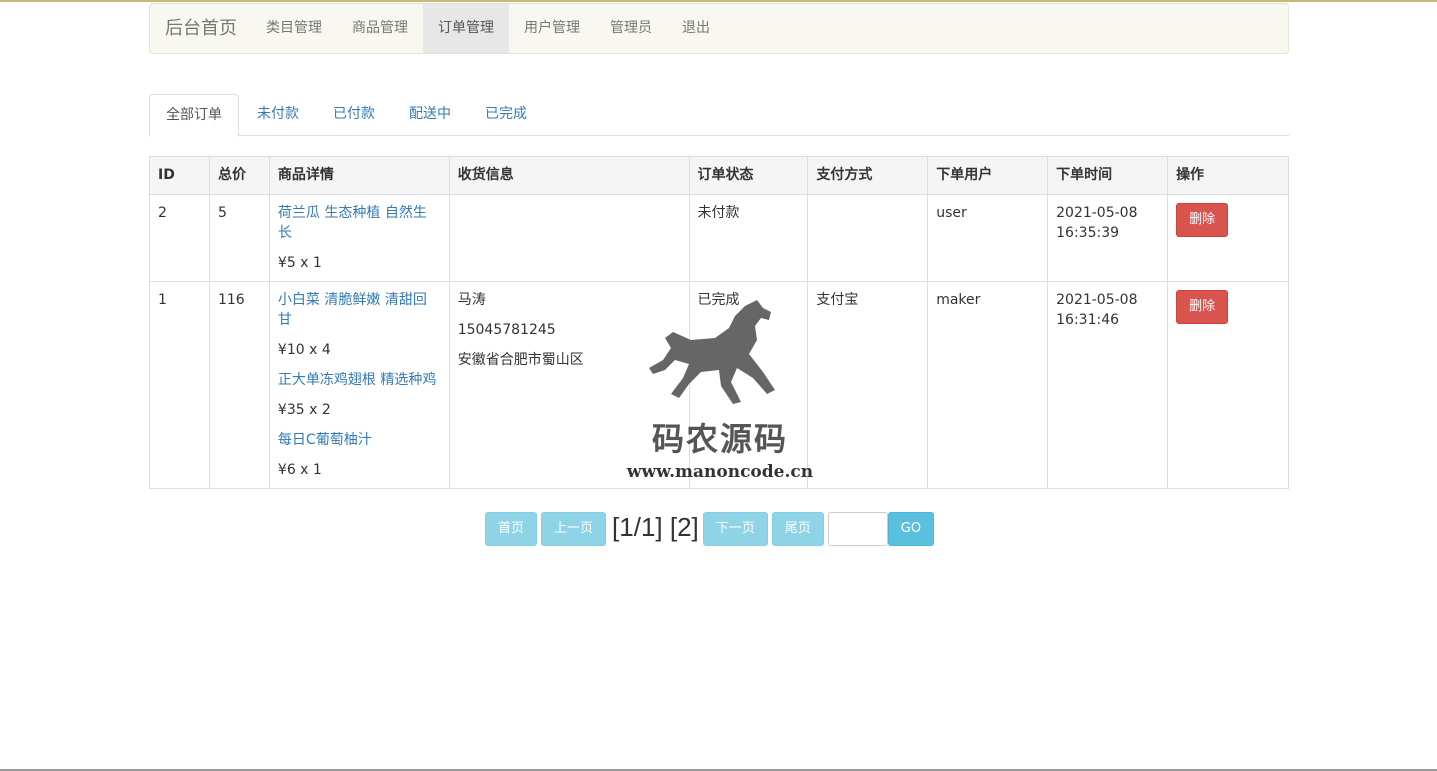  I want to click on header-user: 下单用户, so click(988, 175).